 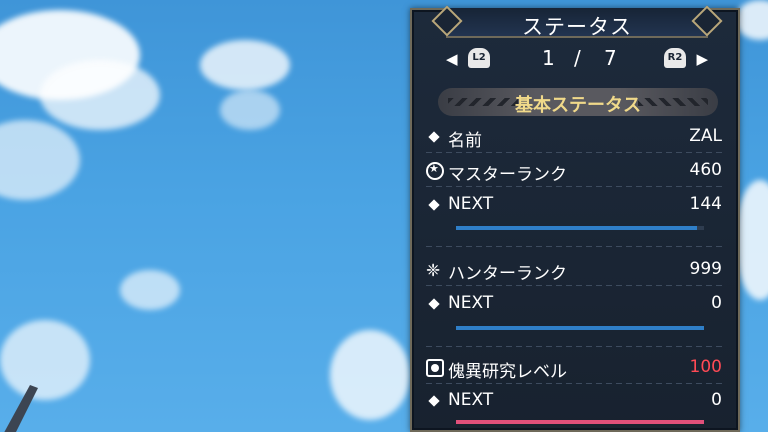 I want to click on section-header: 基本ステータス, so click(x=578, y=102).